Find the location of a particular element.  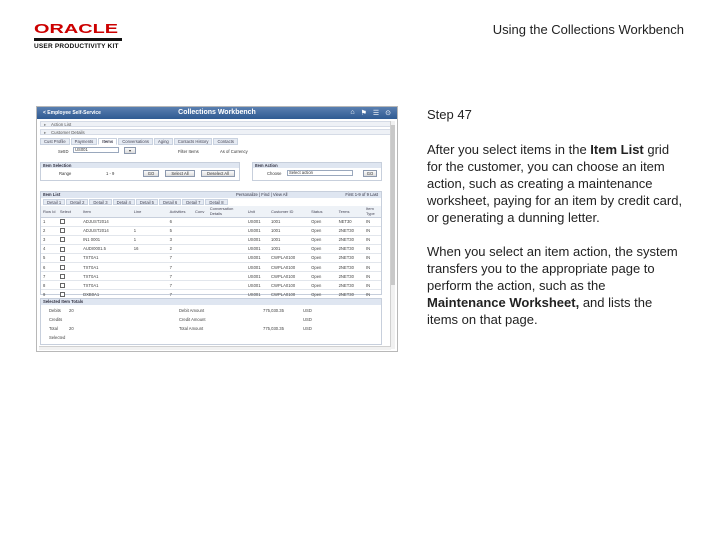

totals-header: Selected Item Totals is located at coordinates (211, 302).